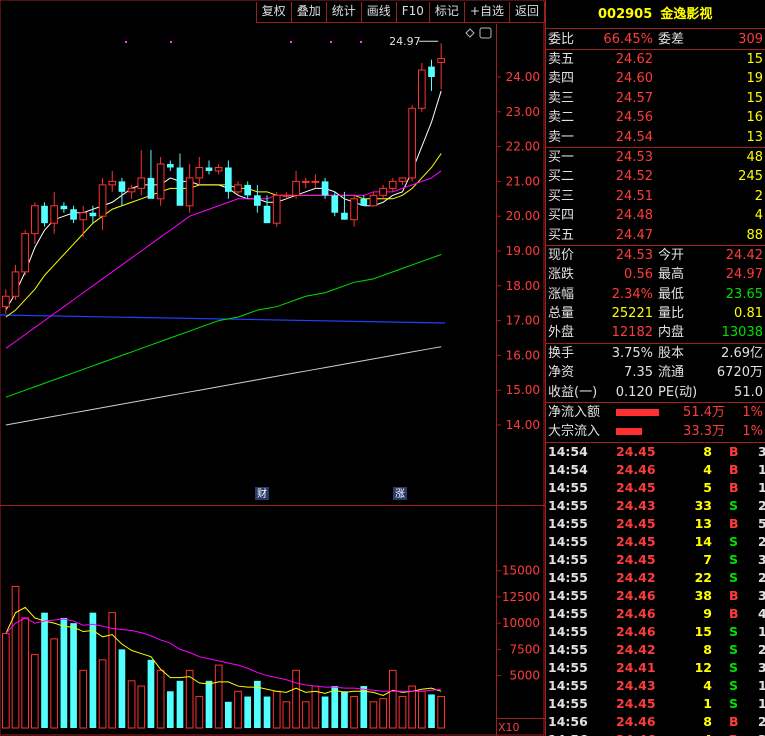  I want to click on tick-volume: 8, so click(707, 721).